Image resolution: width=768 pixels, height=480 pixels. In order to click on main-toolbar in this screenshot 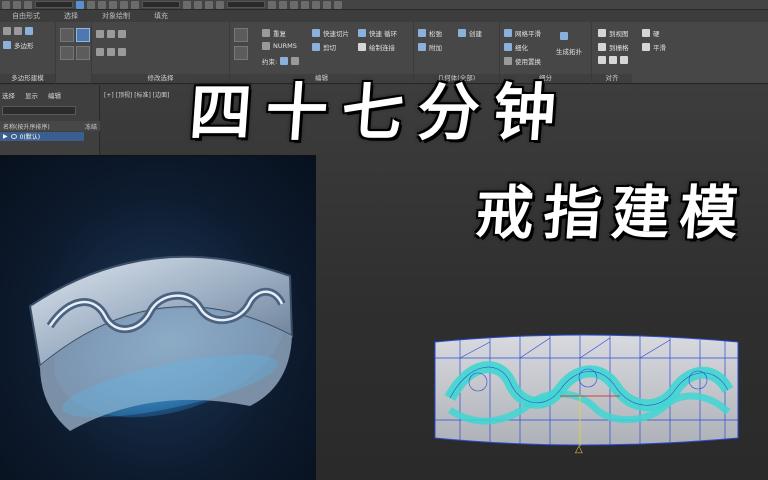, I will do `click(384, 5)`.